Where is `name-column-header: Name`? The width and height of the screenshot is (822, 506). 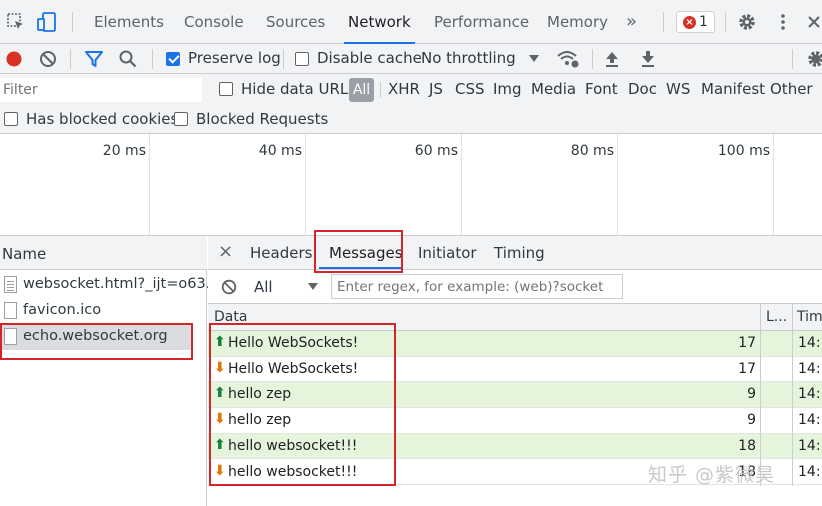 name-column-header: Name is located at coordinates (24, 254).